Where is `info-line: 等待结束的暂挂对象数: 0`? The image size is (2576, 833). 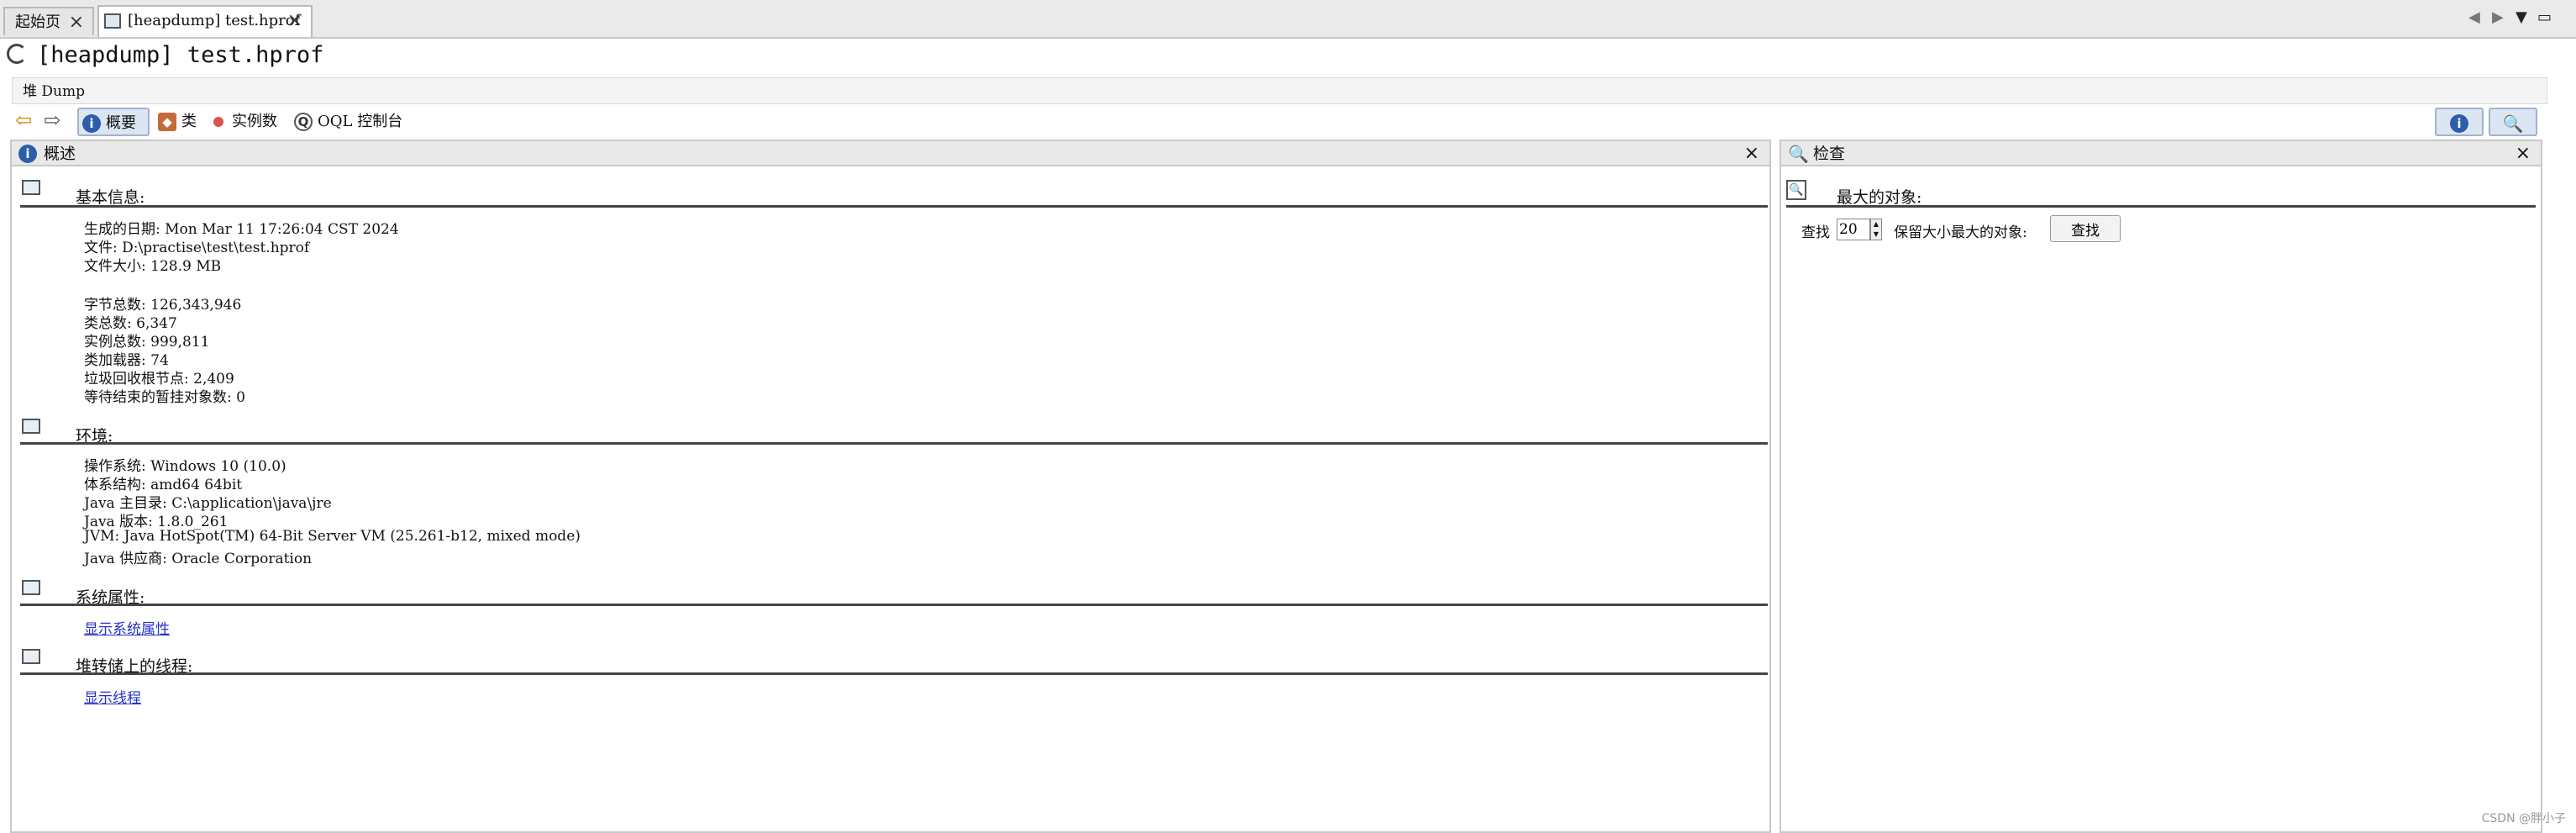
info-line: 等待结束的暂挂对象数: 0 is located at coordinates (164, 397).